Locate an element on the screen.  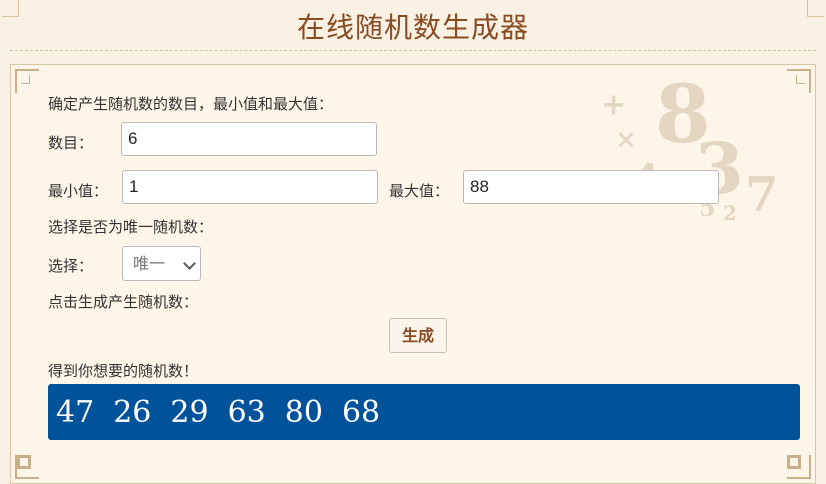
intro-text: 确定产生随机数的数目，最小值和最大值： is located at coordinates (191, 104).